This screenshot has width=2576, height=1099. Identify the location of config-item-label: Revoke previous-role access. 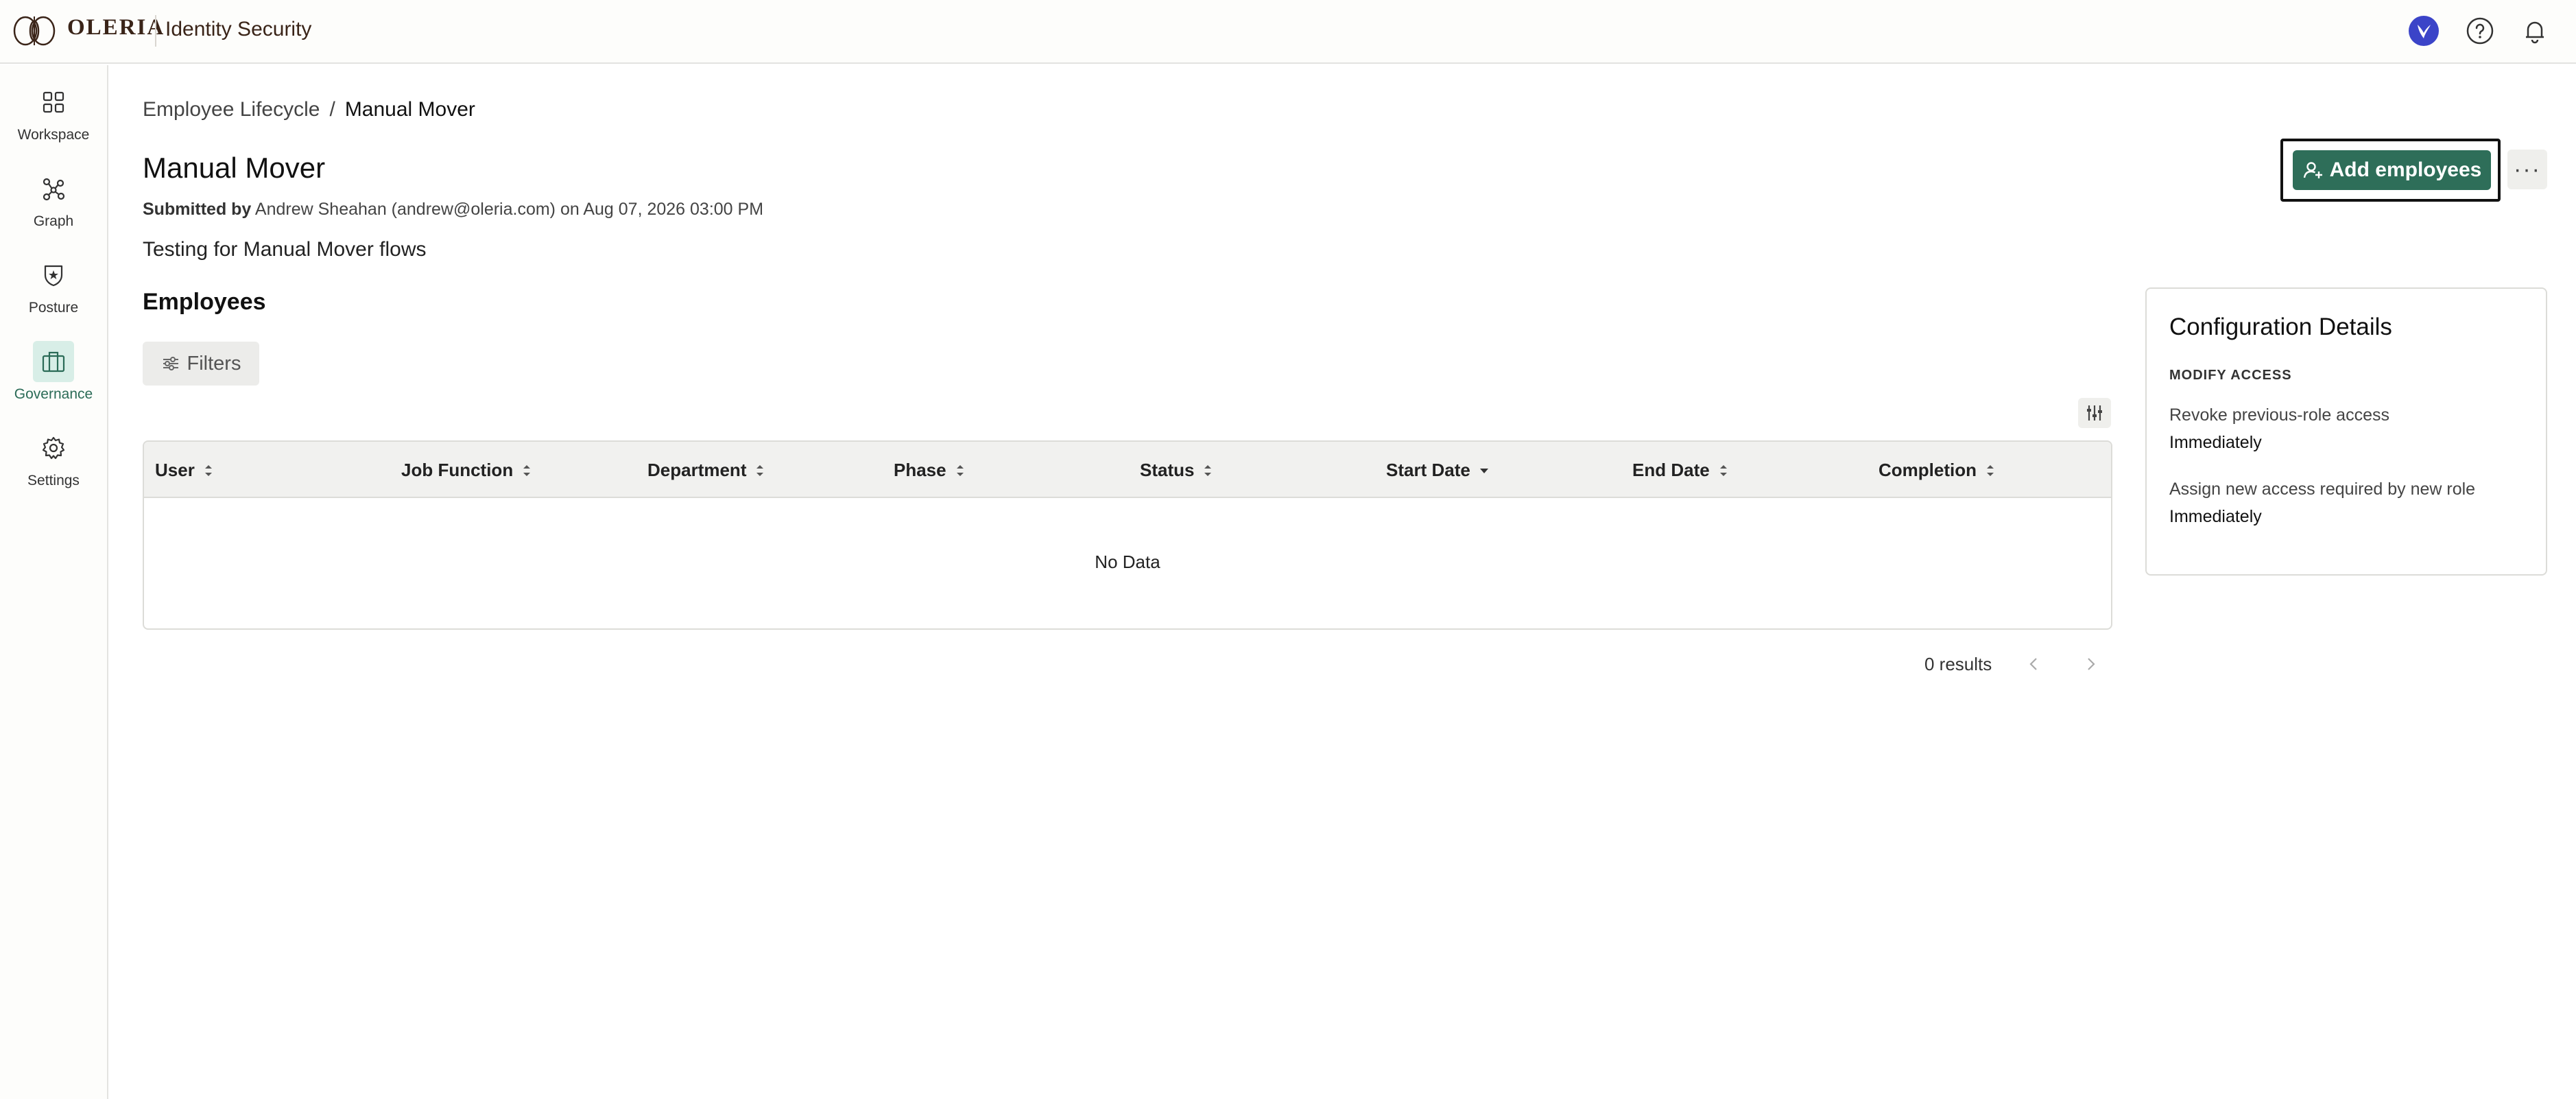
(2279, 415).